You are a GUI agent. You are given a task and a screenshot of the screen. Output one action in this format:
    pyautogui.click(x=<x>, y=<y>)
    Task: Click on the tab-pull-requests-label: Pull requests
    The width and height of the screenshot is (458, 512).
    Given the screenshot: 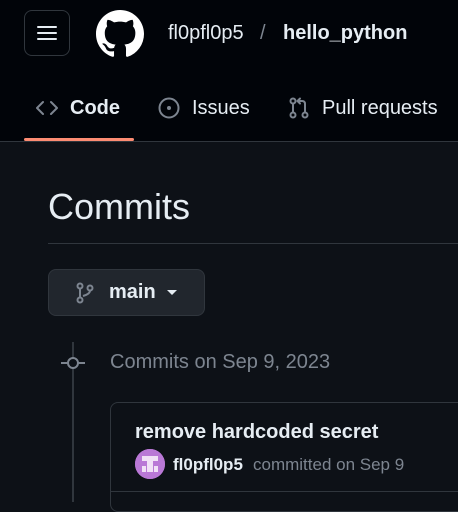 What is the action you would take?
    pyautogui.click(x=380, y=107)
    